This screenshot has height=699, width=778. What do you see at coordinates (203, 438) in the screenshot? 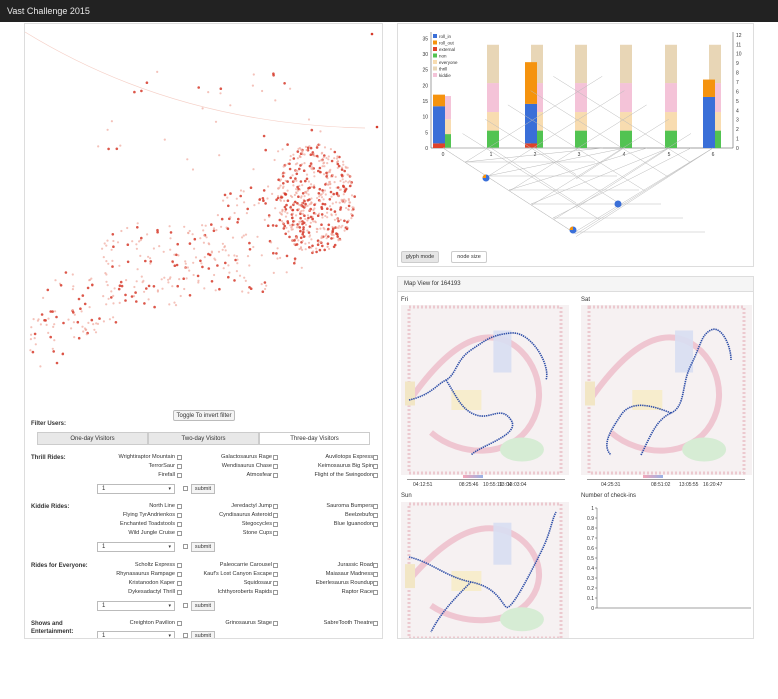
I see `tab-two-day-visitors: Two-day Visitors` at bounding box center [203, 438].